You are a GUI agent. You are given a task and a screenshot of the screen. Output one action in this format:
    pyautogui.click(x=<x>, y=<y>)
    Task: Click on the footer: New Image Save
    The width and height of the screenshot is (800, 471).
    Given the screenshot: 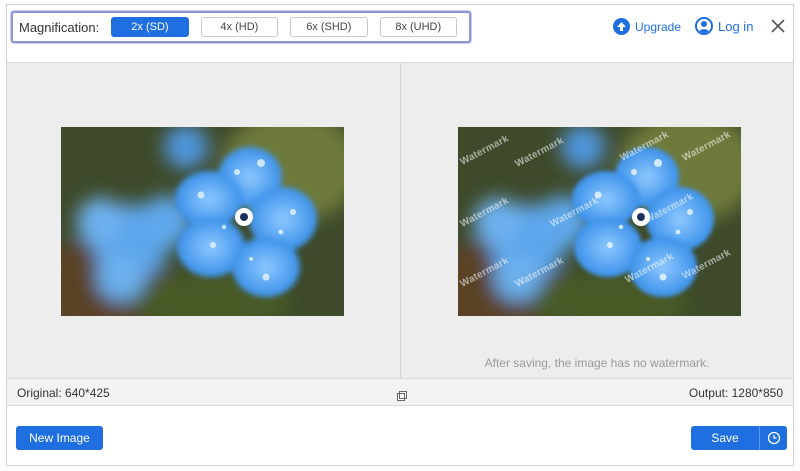 What is the action you would take?
    pyautogui.click(x=400, y=435)
    